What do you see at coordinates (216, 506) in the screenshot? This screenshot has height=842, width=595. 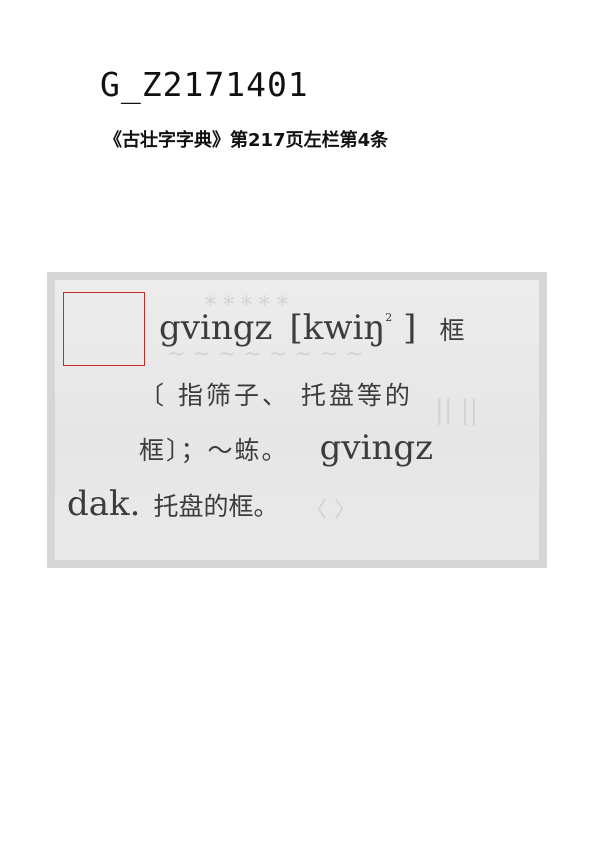 I see `example-gloss: 托盘的框。` at bounding box center [216, 506].